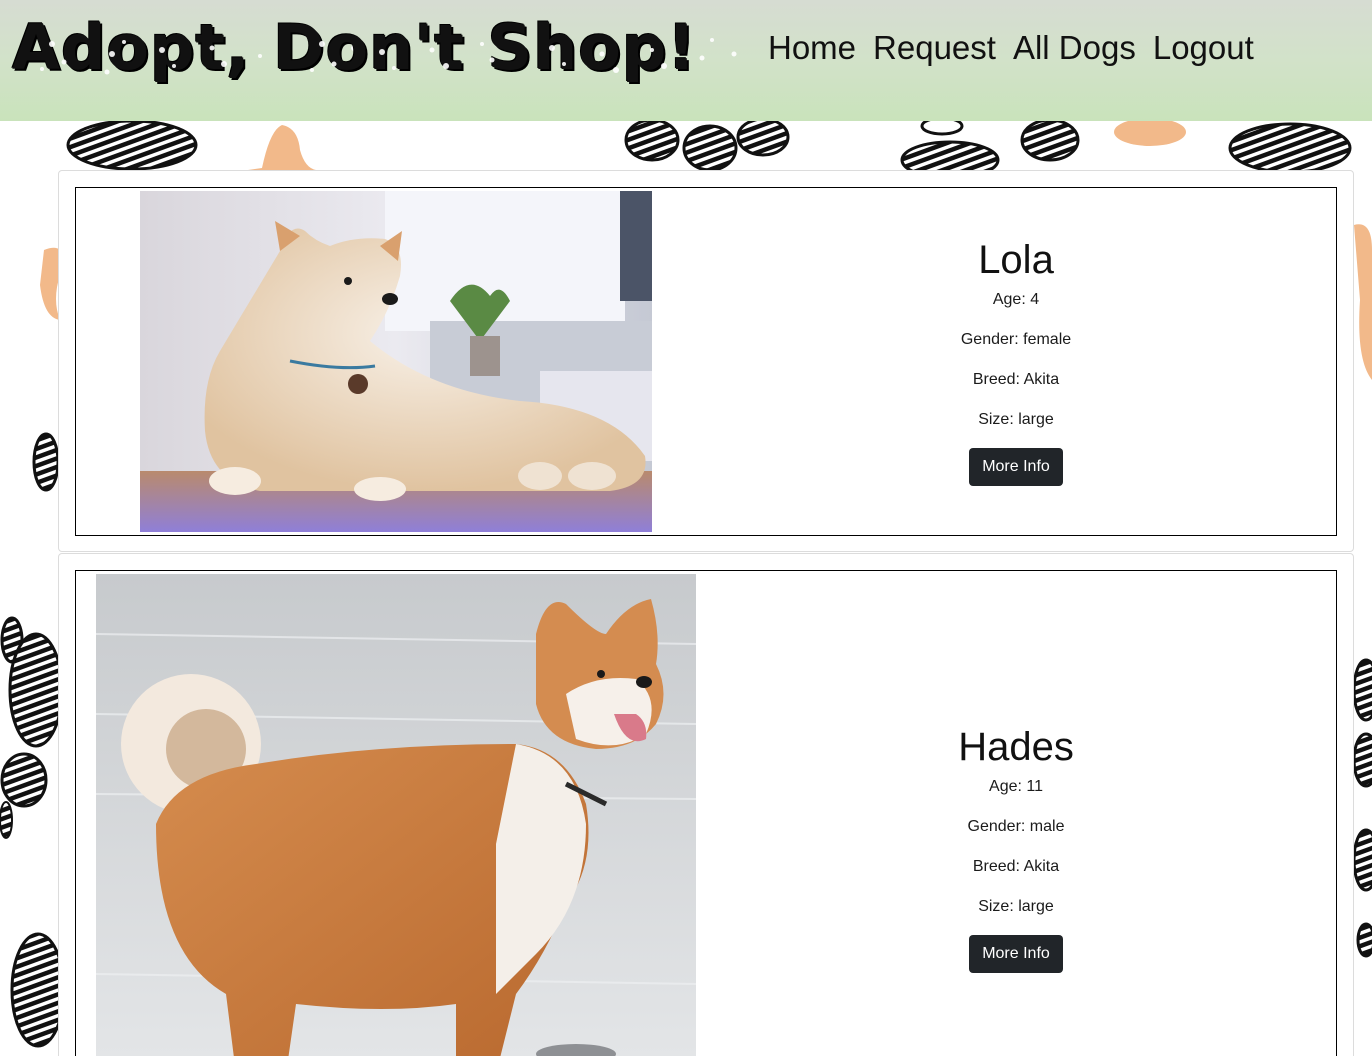 The width and height of the screenshot is (1372, 1056). What do you see at coordinates (396, 361) in the screenshot?
I see `dog-photo-lola` at bounding box center [396, 361].